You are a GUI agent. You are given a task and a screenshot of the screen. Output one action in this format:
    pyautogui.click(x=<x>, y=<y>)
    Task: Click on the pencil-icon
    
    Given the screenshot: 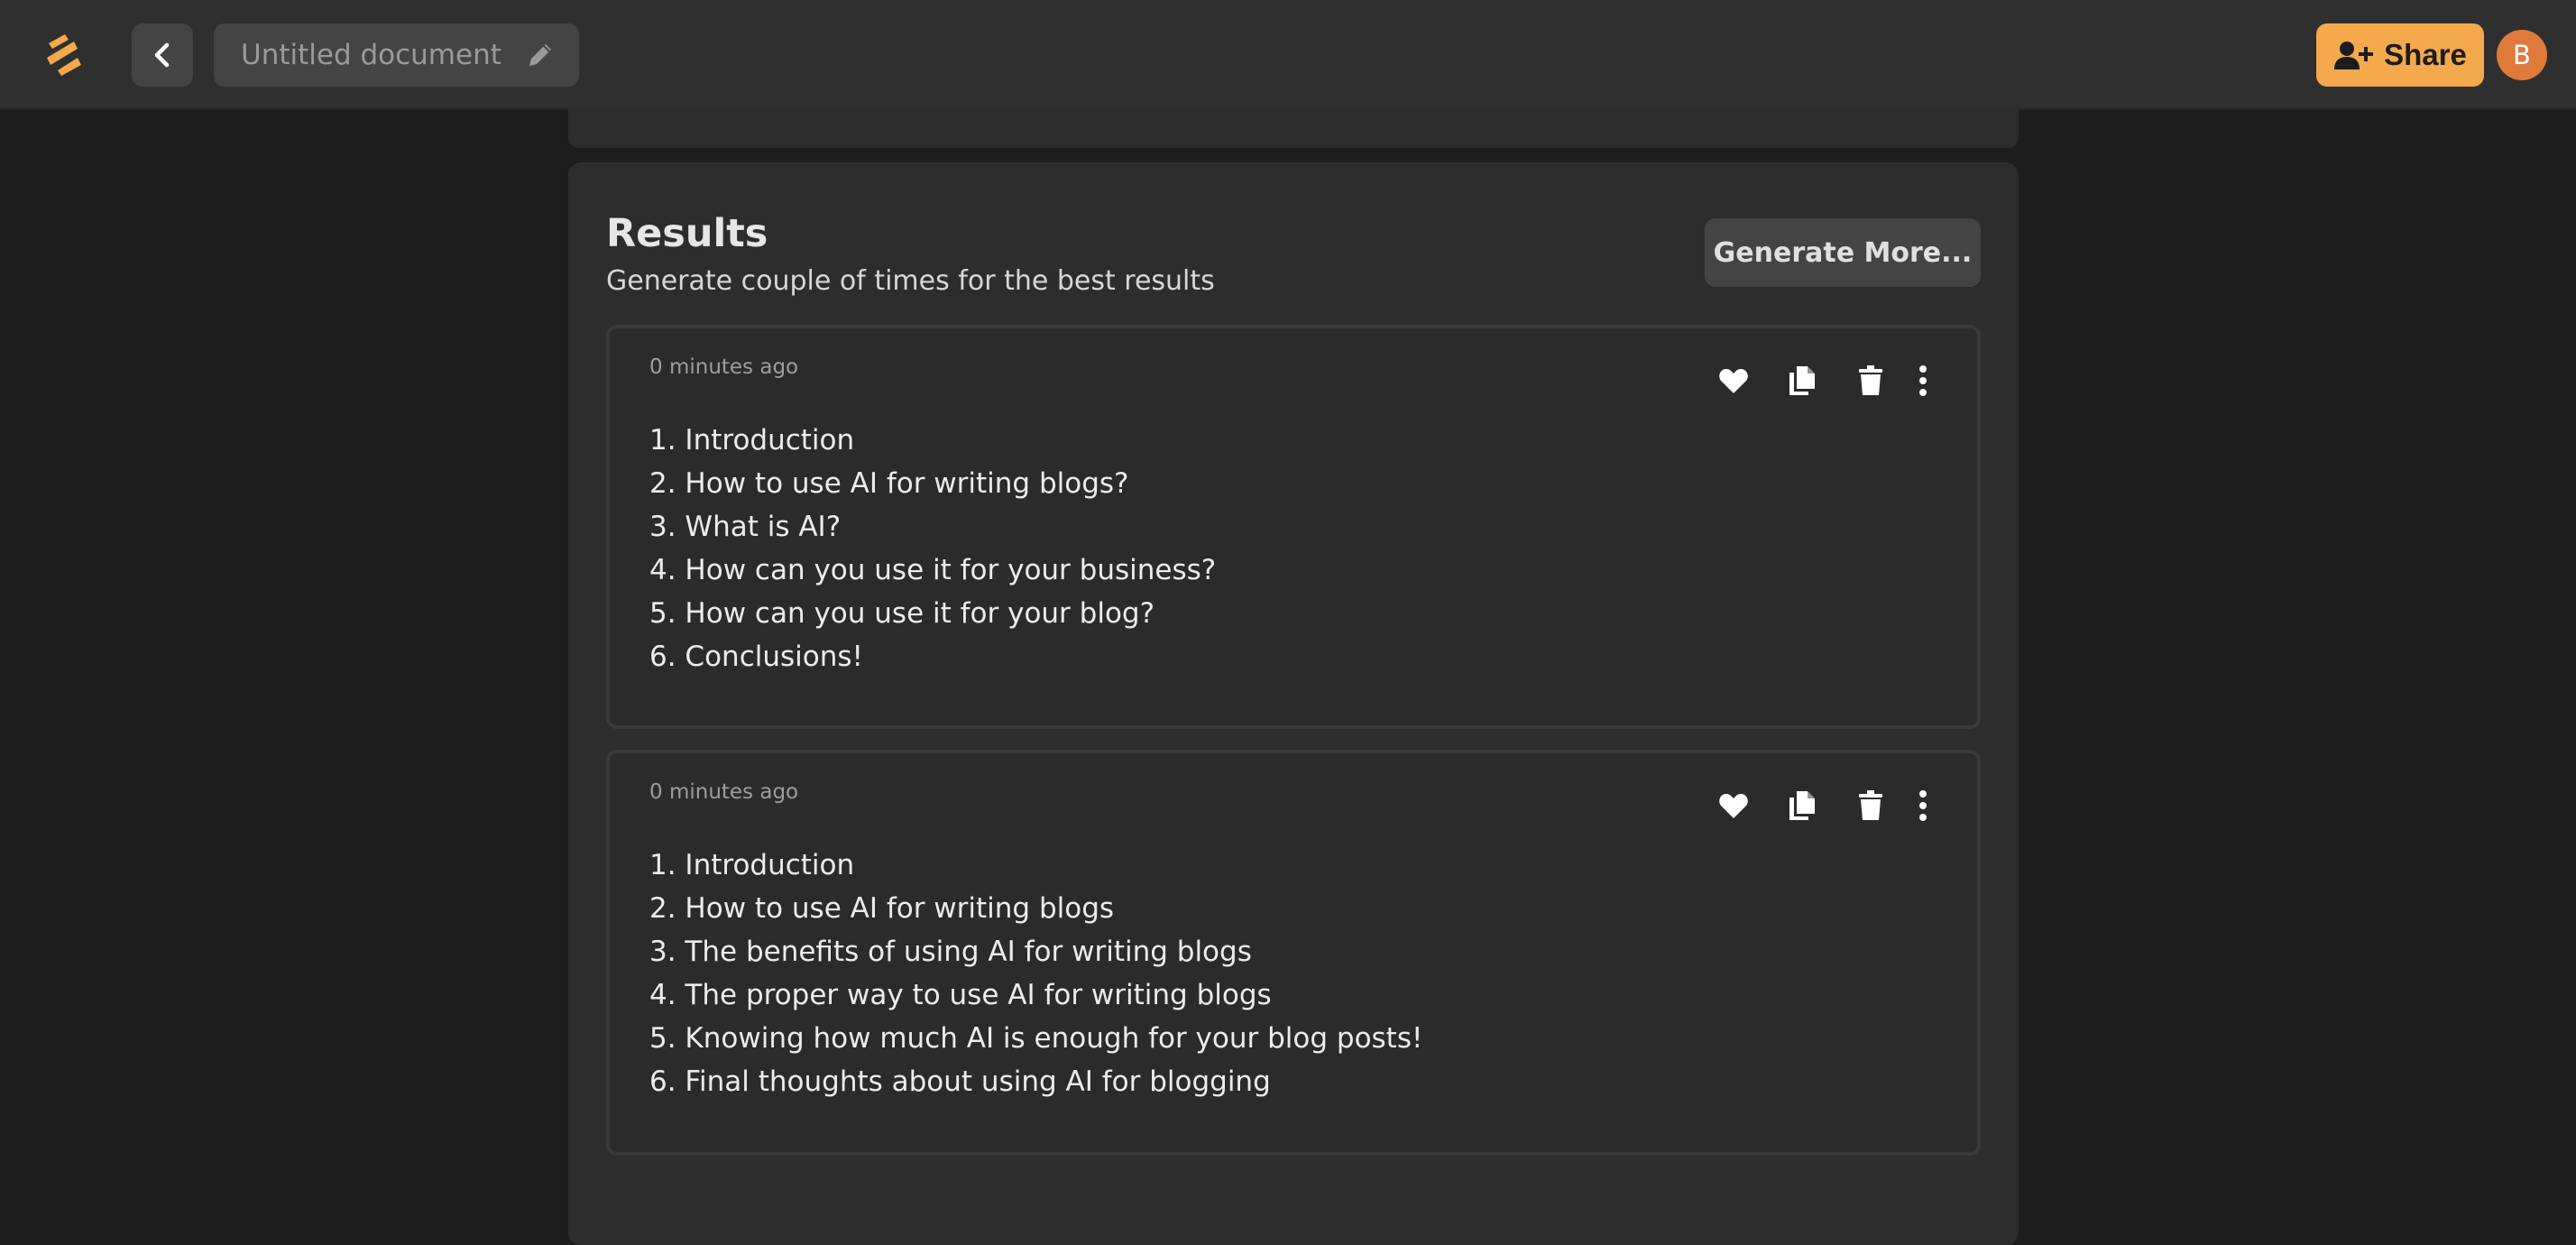 What is the action you would take?
    pyautogui.click(x=540, y=55)
    